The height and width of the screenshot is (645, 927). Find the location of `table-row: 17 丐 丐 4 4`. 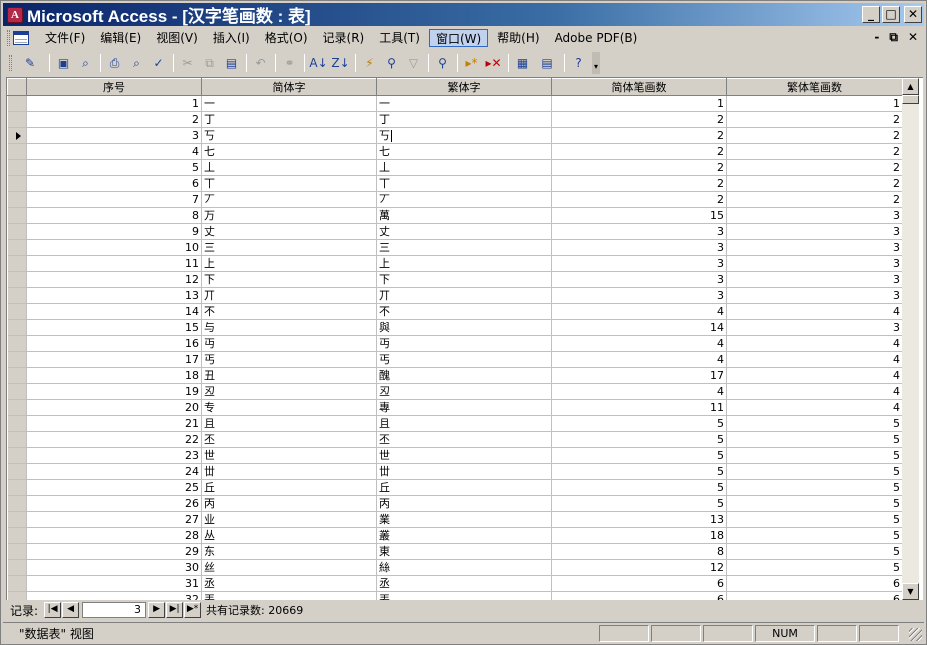

table-row: 17 丐 丐 4 4 is located at coordinates (455, 359).